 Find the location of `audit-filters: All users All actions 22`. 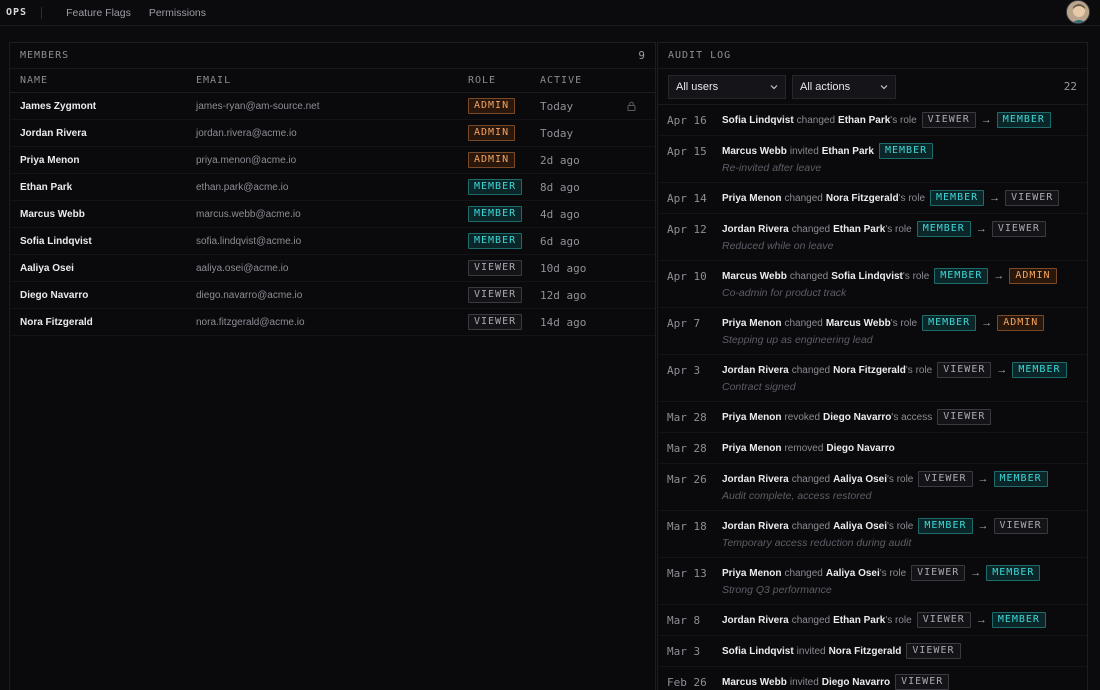

audit-filters: All users All actions 22 is located at coordinates (872, 87).